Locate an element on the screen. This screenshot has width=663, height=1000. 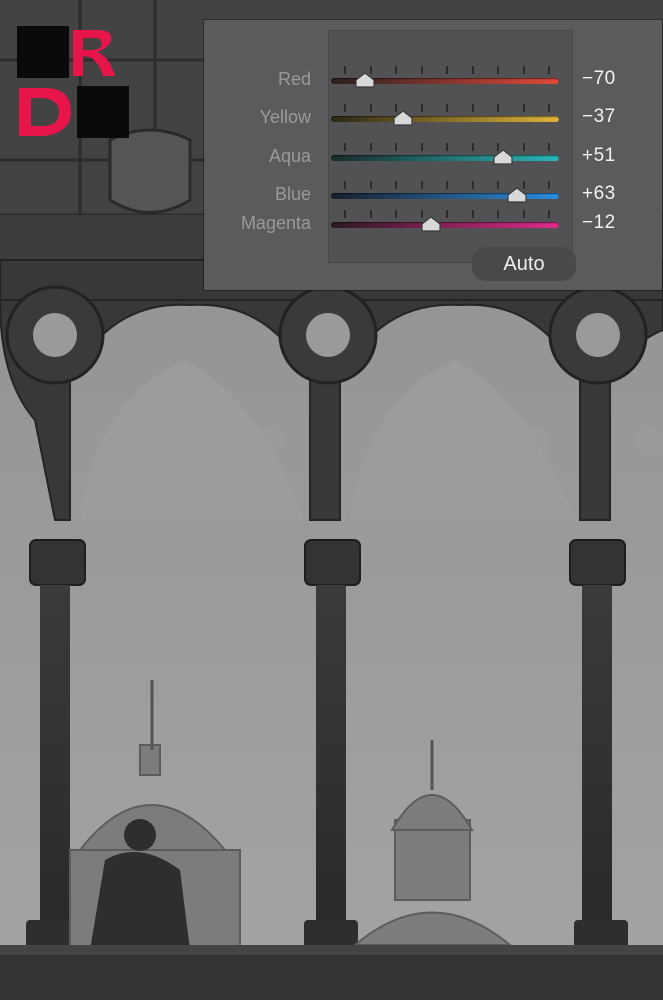
slider-row-blue: Blue +63 is located at coordinates (433, 194).